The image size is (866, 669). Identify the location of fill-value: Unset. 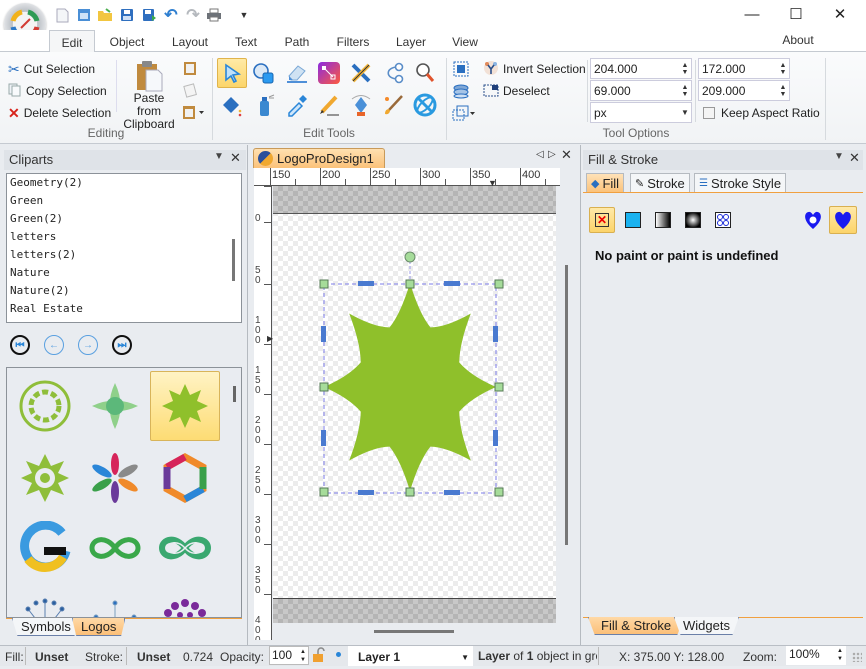
(51, 657).